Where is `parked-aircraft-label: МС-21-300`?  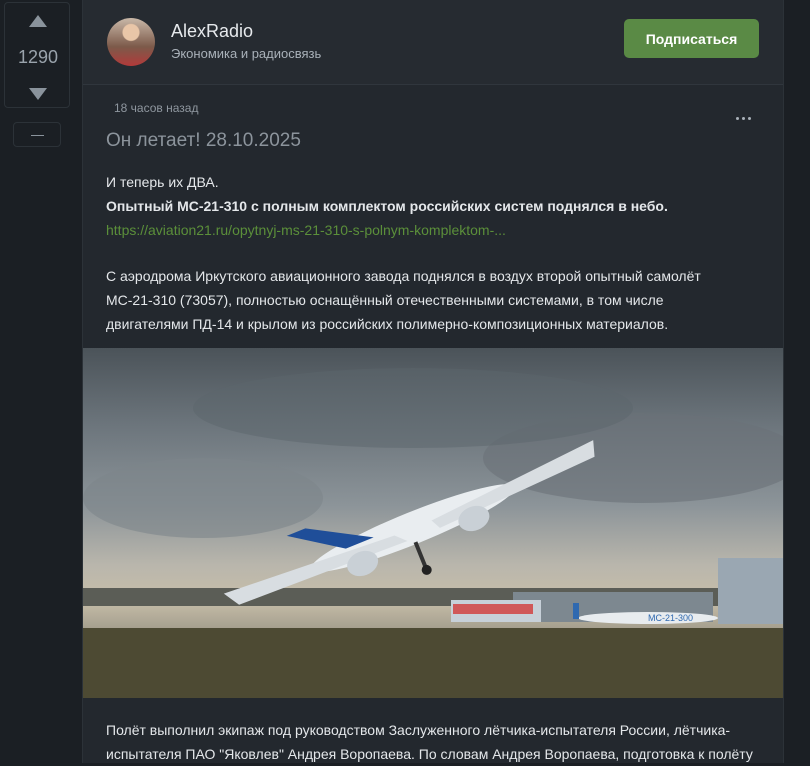
parked-aircraft-label: МС-21-300 is located at coordinates (670, 618).